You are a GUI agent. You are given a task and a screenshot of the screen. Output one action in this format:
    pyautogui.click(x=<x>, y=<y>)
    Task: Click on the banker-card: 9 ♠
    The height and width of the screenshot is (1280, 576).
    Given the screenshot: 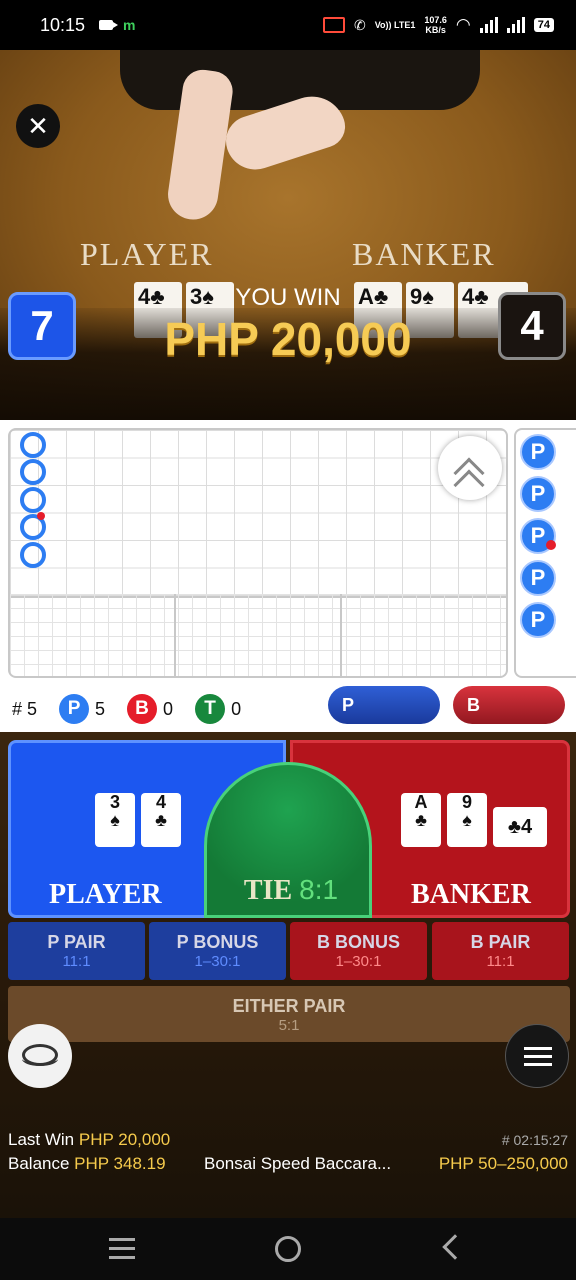 What is the action you would take?
    pyautogui.click(x=467, y=820)
    